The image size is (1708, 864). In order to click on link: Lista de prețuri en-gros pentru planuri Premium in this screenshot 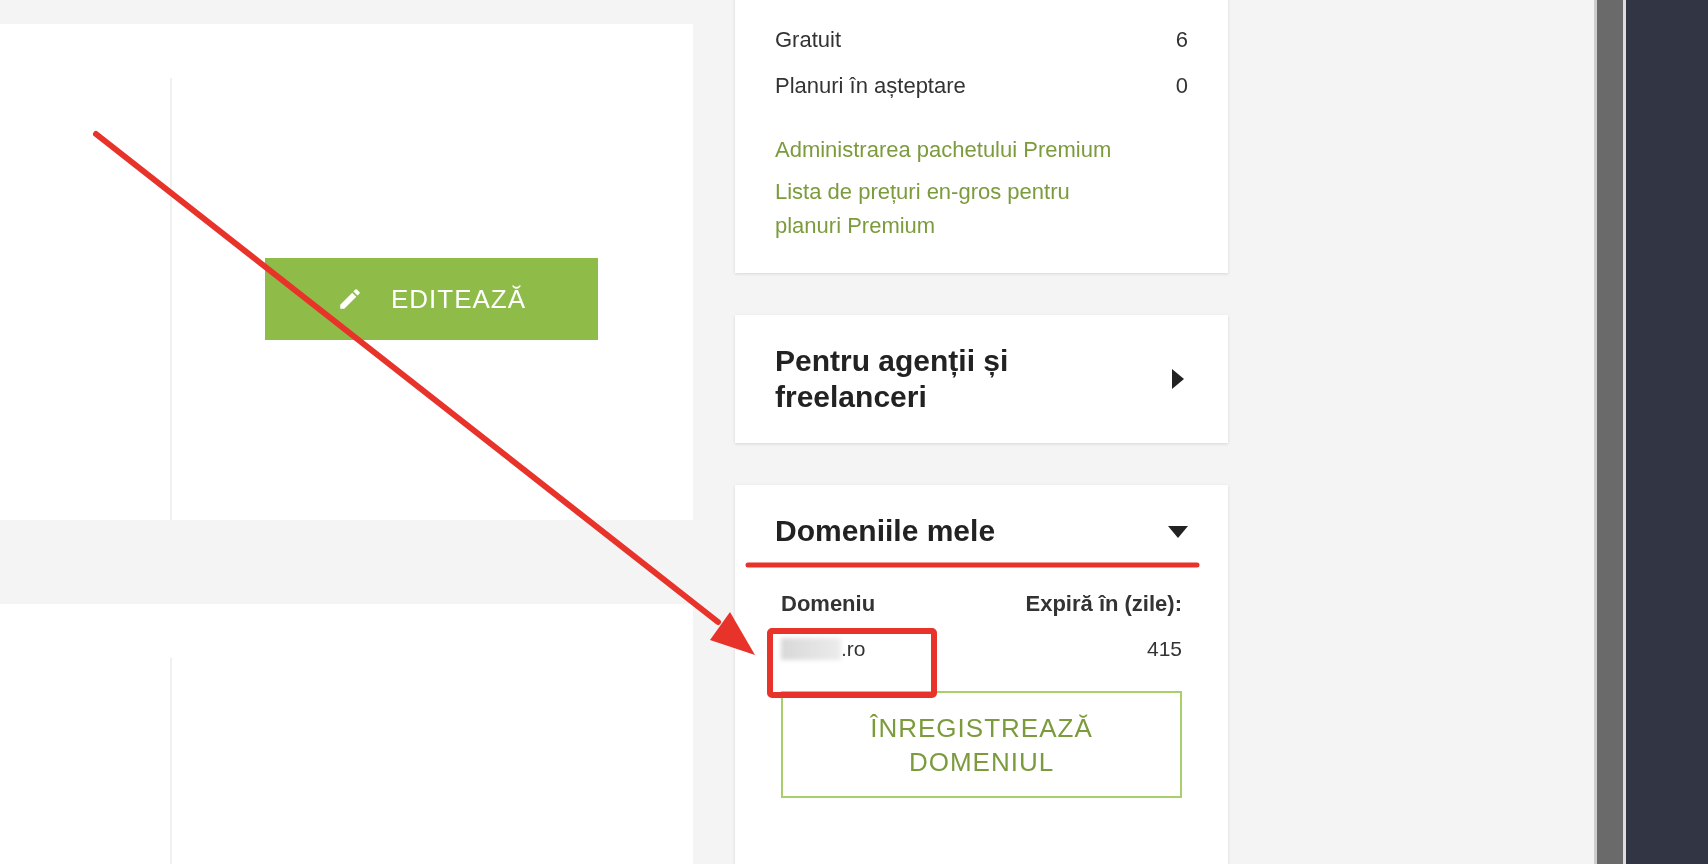, I will do `click(950, 209)`.